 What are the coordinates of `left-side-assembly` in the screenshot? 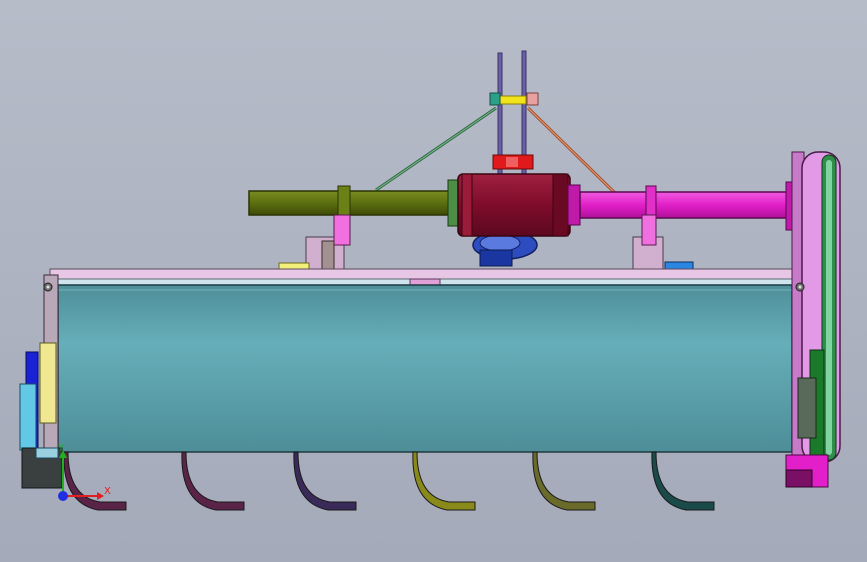 It's located at (41, 381).